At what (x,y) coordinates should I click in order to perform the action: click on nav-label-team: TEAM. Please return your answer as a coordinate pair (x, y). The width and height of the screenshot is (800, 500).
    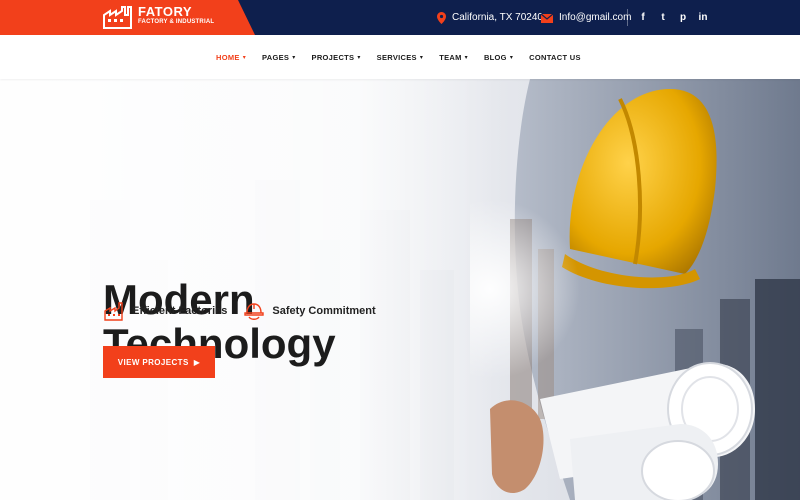
    Looking at the image, I should click on (450, 57).